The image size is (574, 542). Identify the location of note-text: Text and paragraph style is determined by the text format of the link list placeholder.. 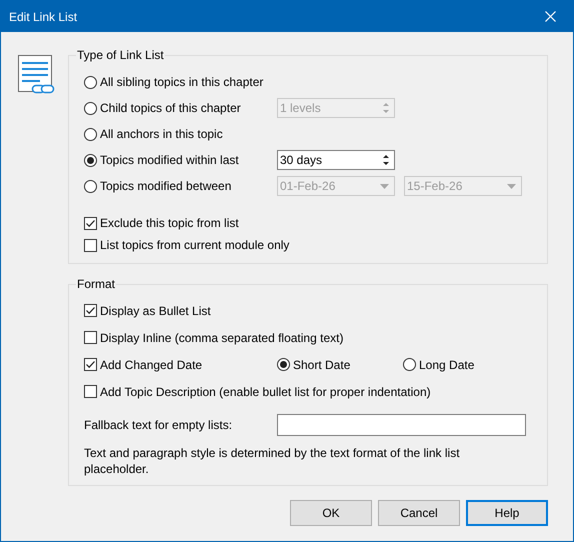
(272, 461).